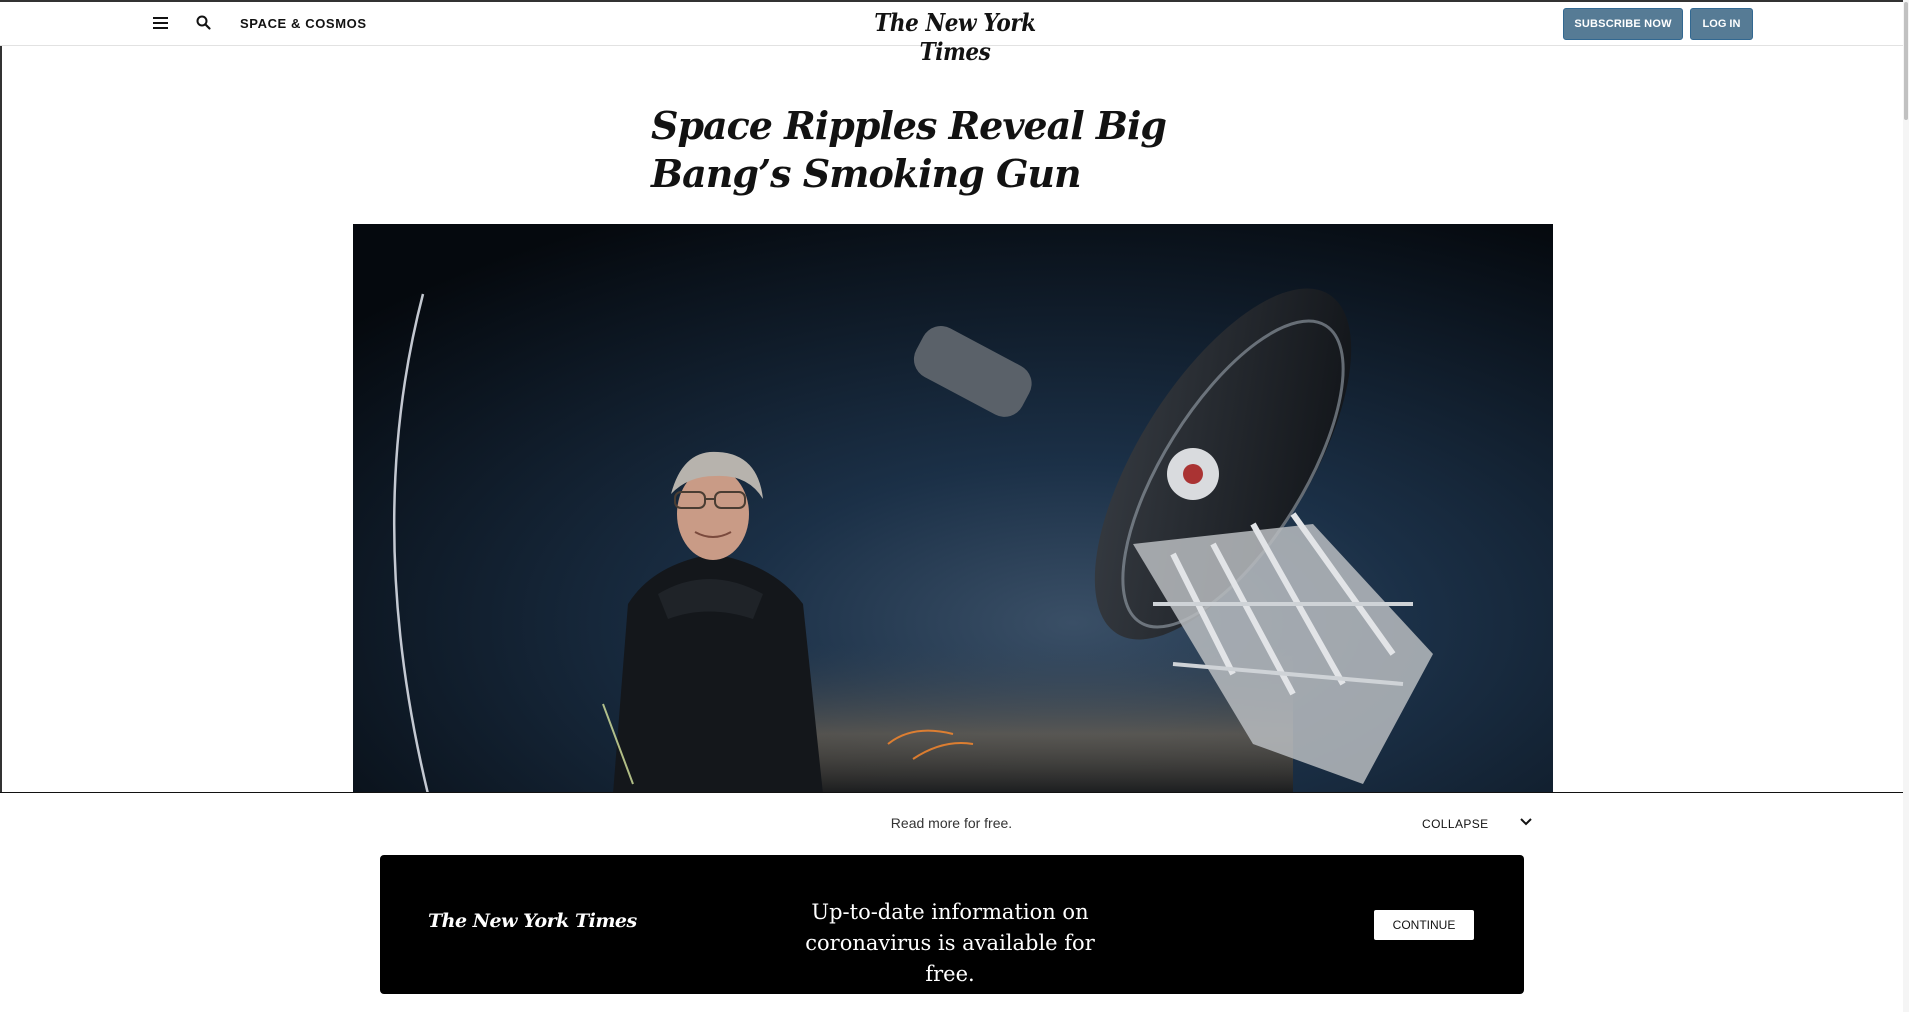 Image resolution: width=1909 pixels, height=1012 pixels. What do you see at coordinates (951, 823) in the screenshot?
I see `read-more-text: Read more for free.` at bounding box center [951, 823].